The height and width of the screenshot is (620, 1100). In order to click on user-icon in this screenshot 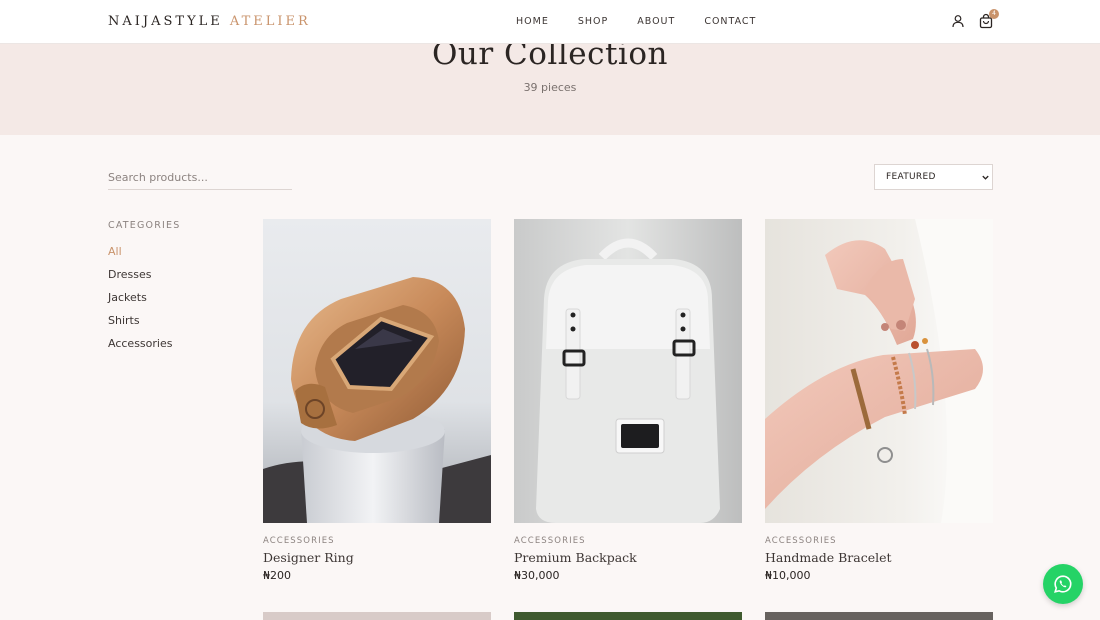, I will do `click(958, 21)`.